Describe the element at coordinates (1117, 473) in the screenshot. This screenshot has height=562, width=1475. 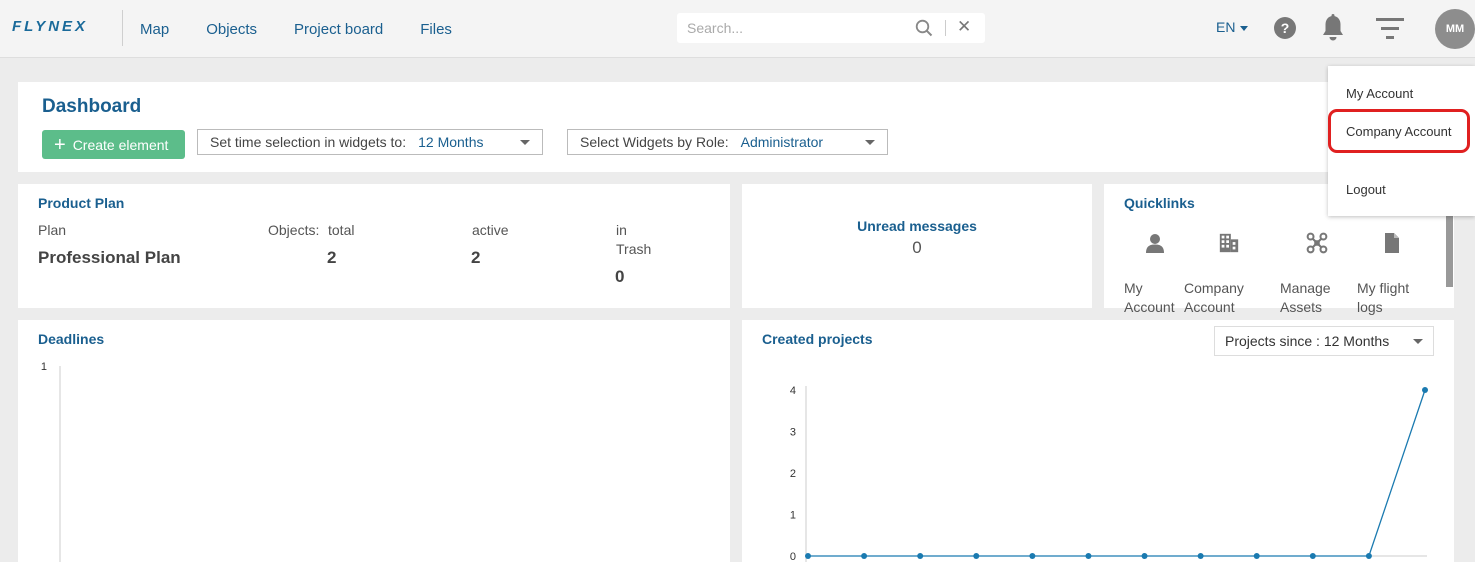
I see `series-line` at that location.